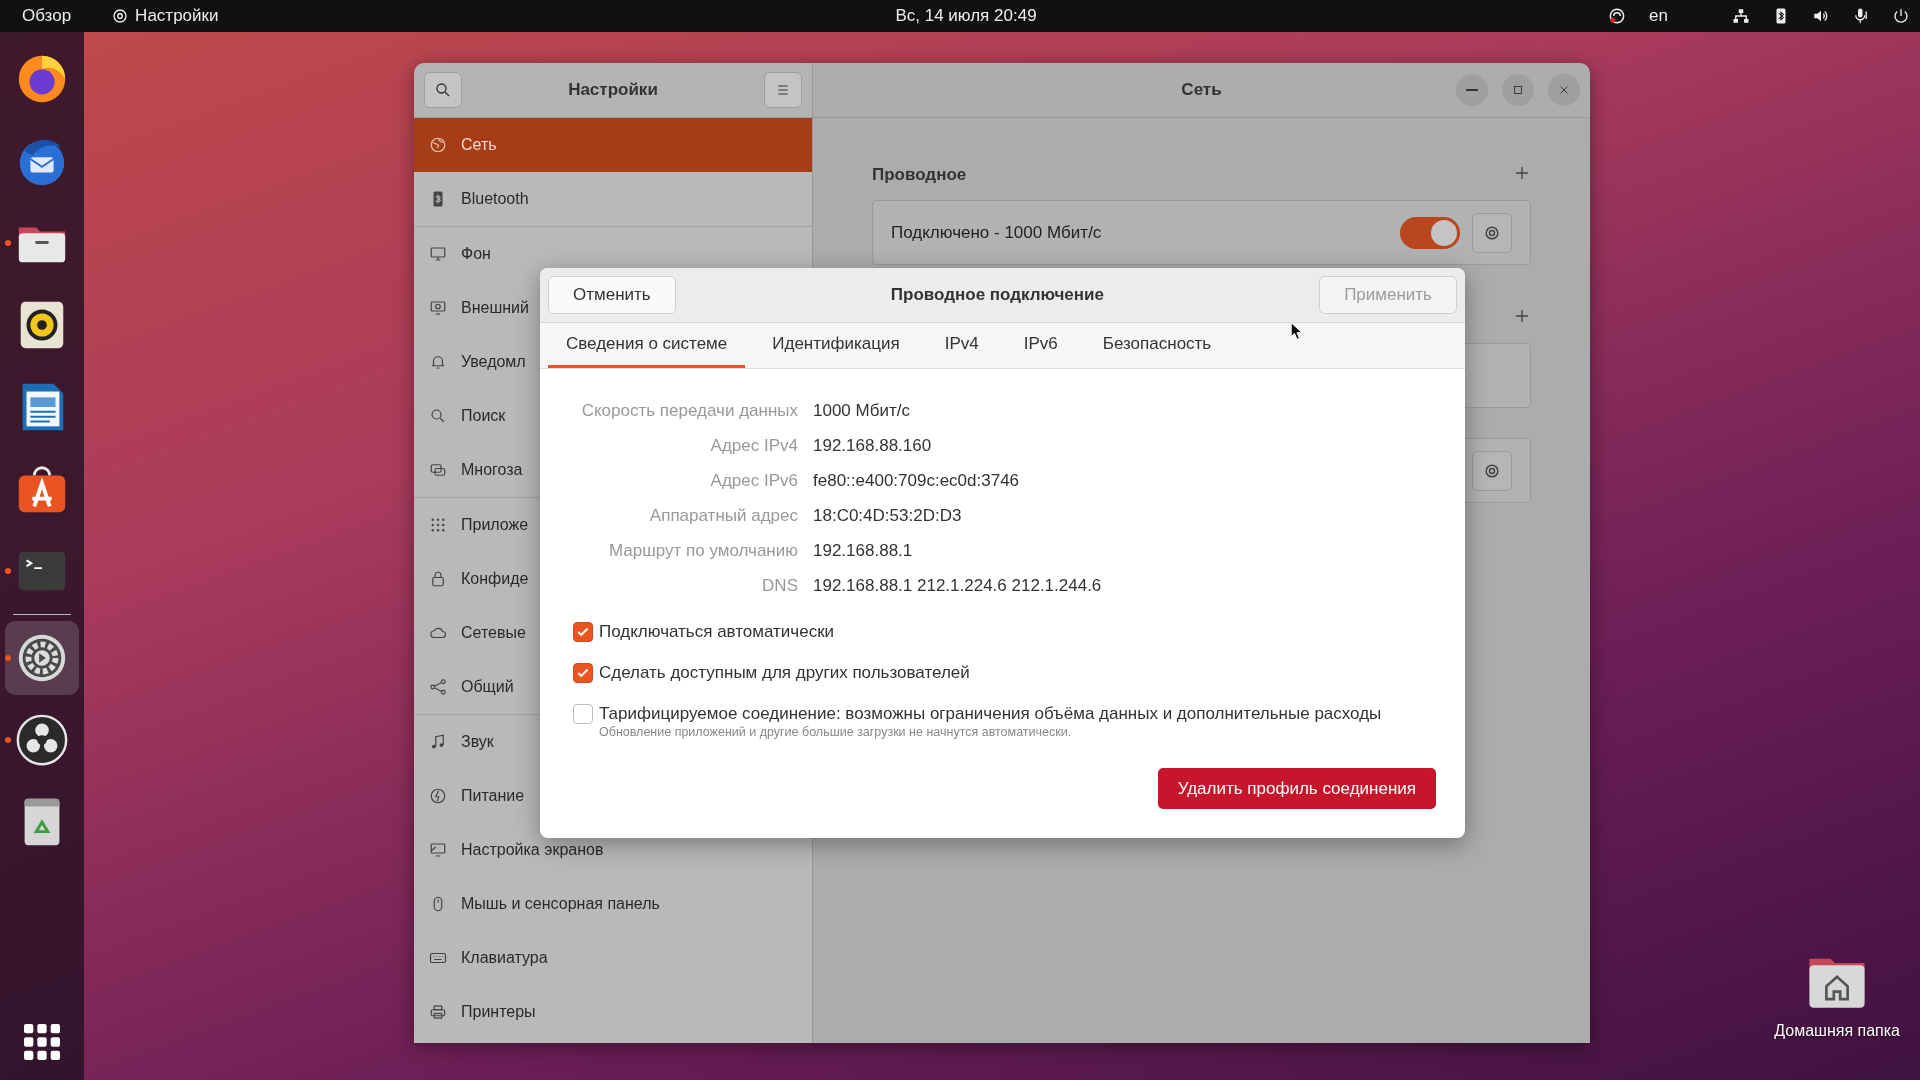 The height and width of the screenshot is (1080, 1920). I want to click on window-title: Сеть, so click(1201, 90).